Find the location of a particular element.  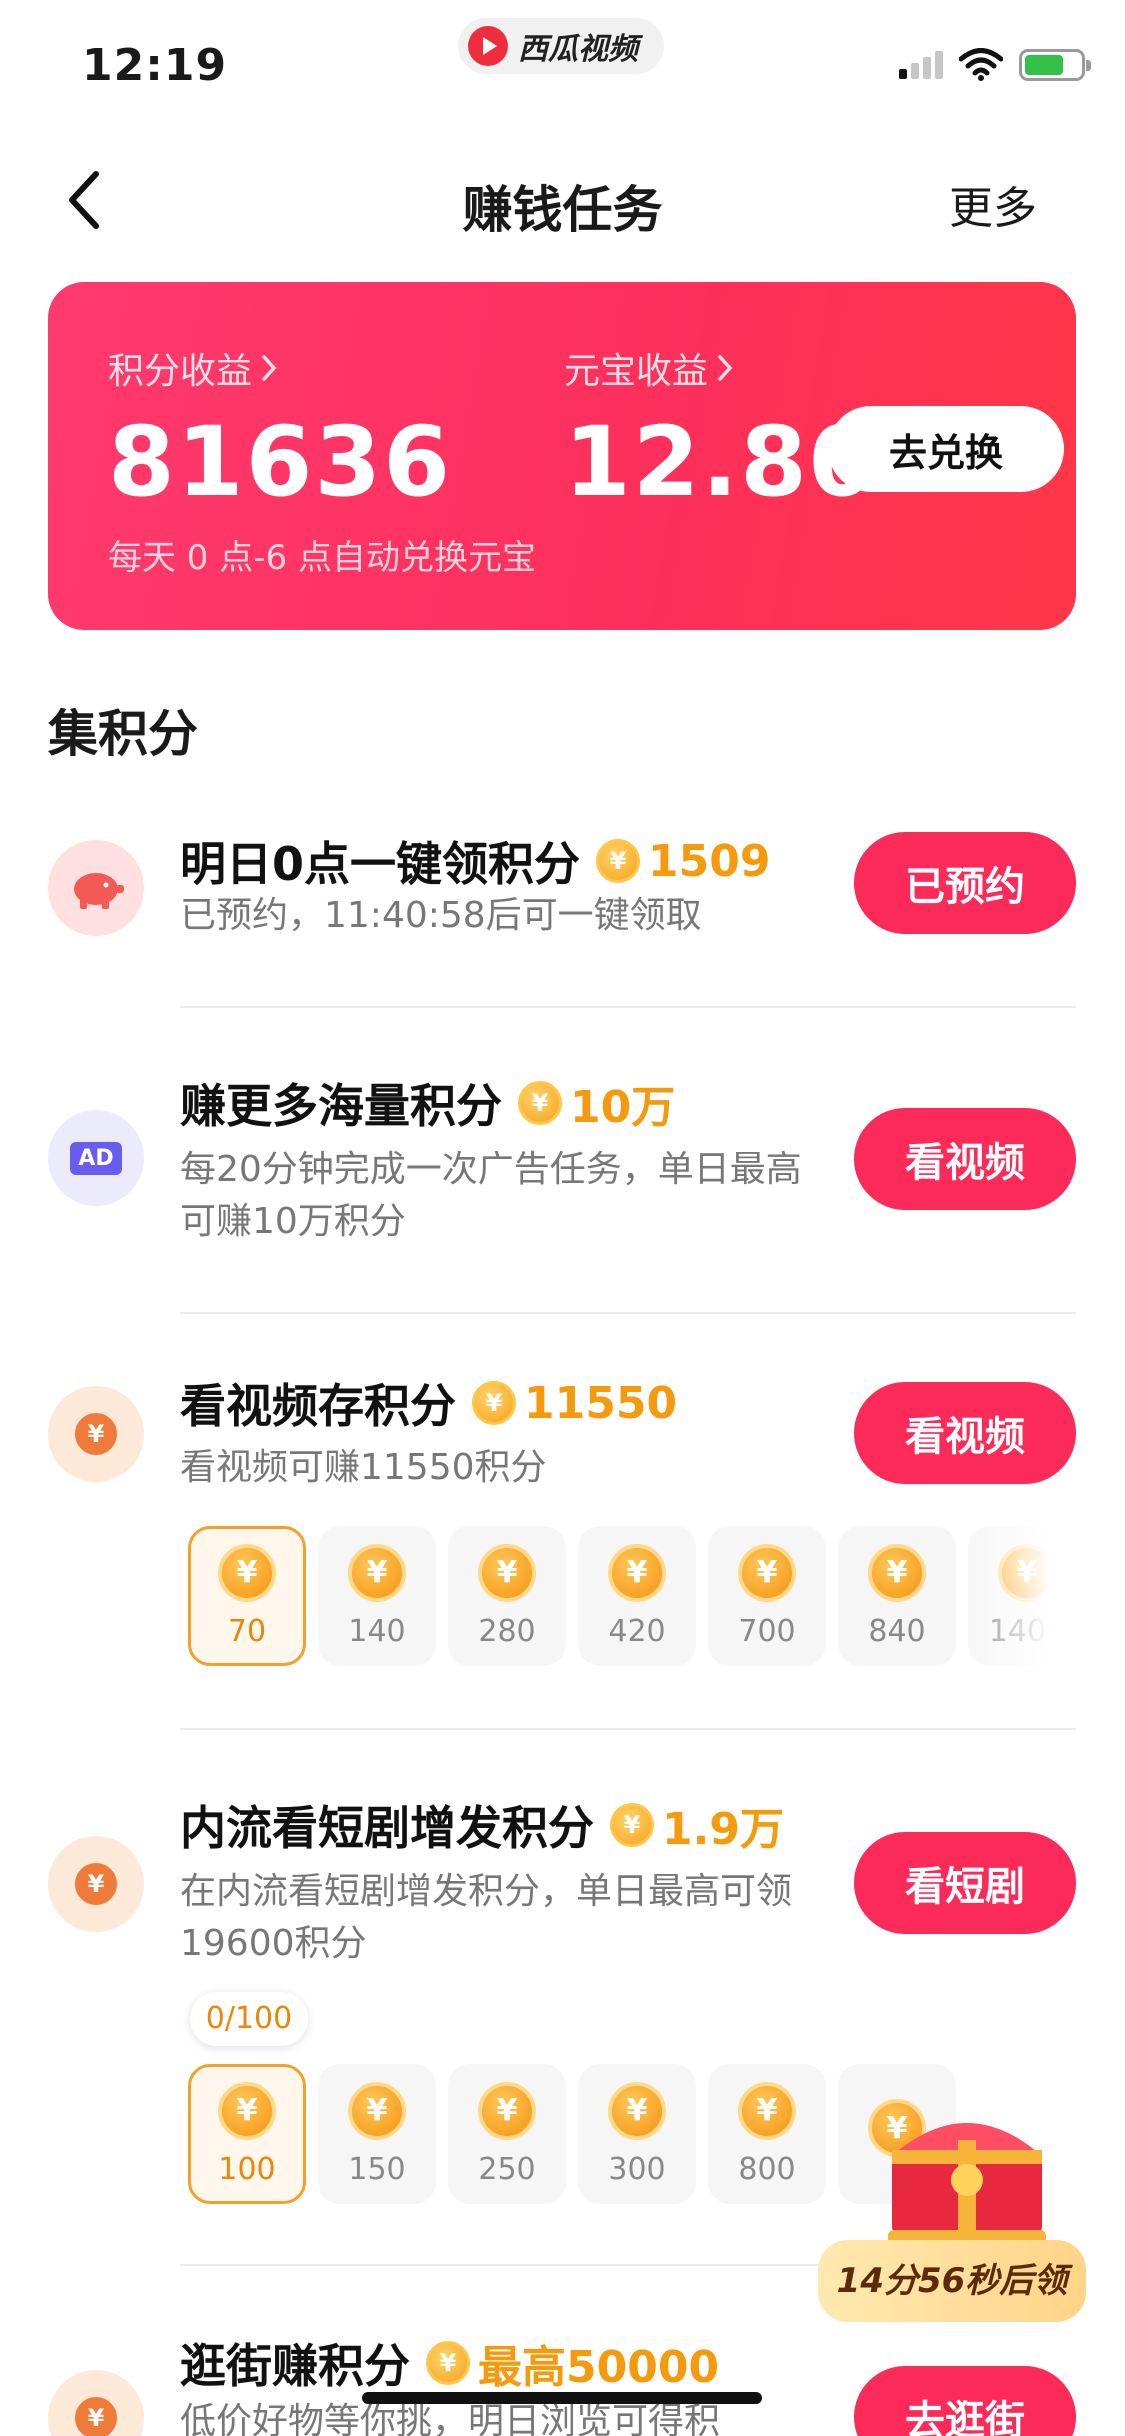

task-reward: 11550 is located at coordinates (601, 1403).